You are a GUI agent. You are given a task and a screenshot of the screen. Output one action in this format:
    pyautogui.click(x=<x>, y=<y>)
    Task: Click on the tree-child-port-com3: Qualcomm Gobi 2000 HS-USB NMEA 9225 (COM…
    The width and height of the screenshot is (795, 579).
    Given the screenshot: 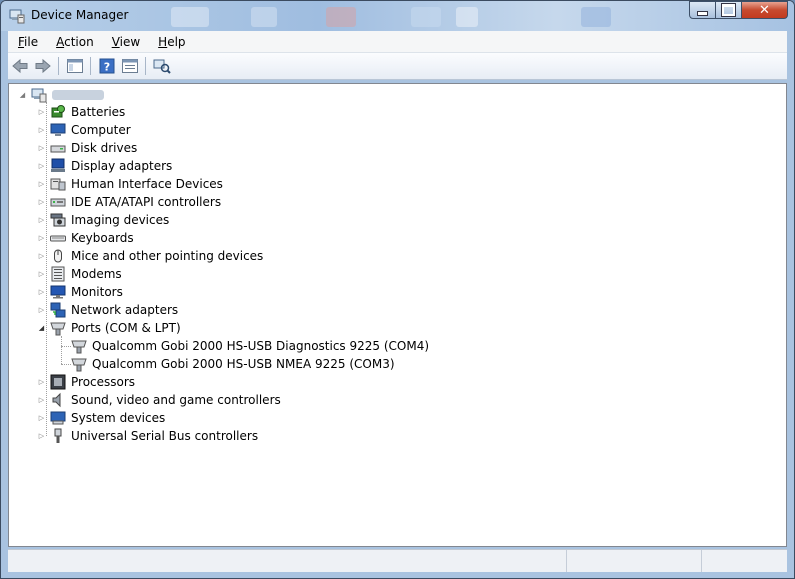 What is the action you would take?
    pyautogui.click(x=233, y=364)
    